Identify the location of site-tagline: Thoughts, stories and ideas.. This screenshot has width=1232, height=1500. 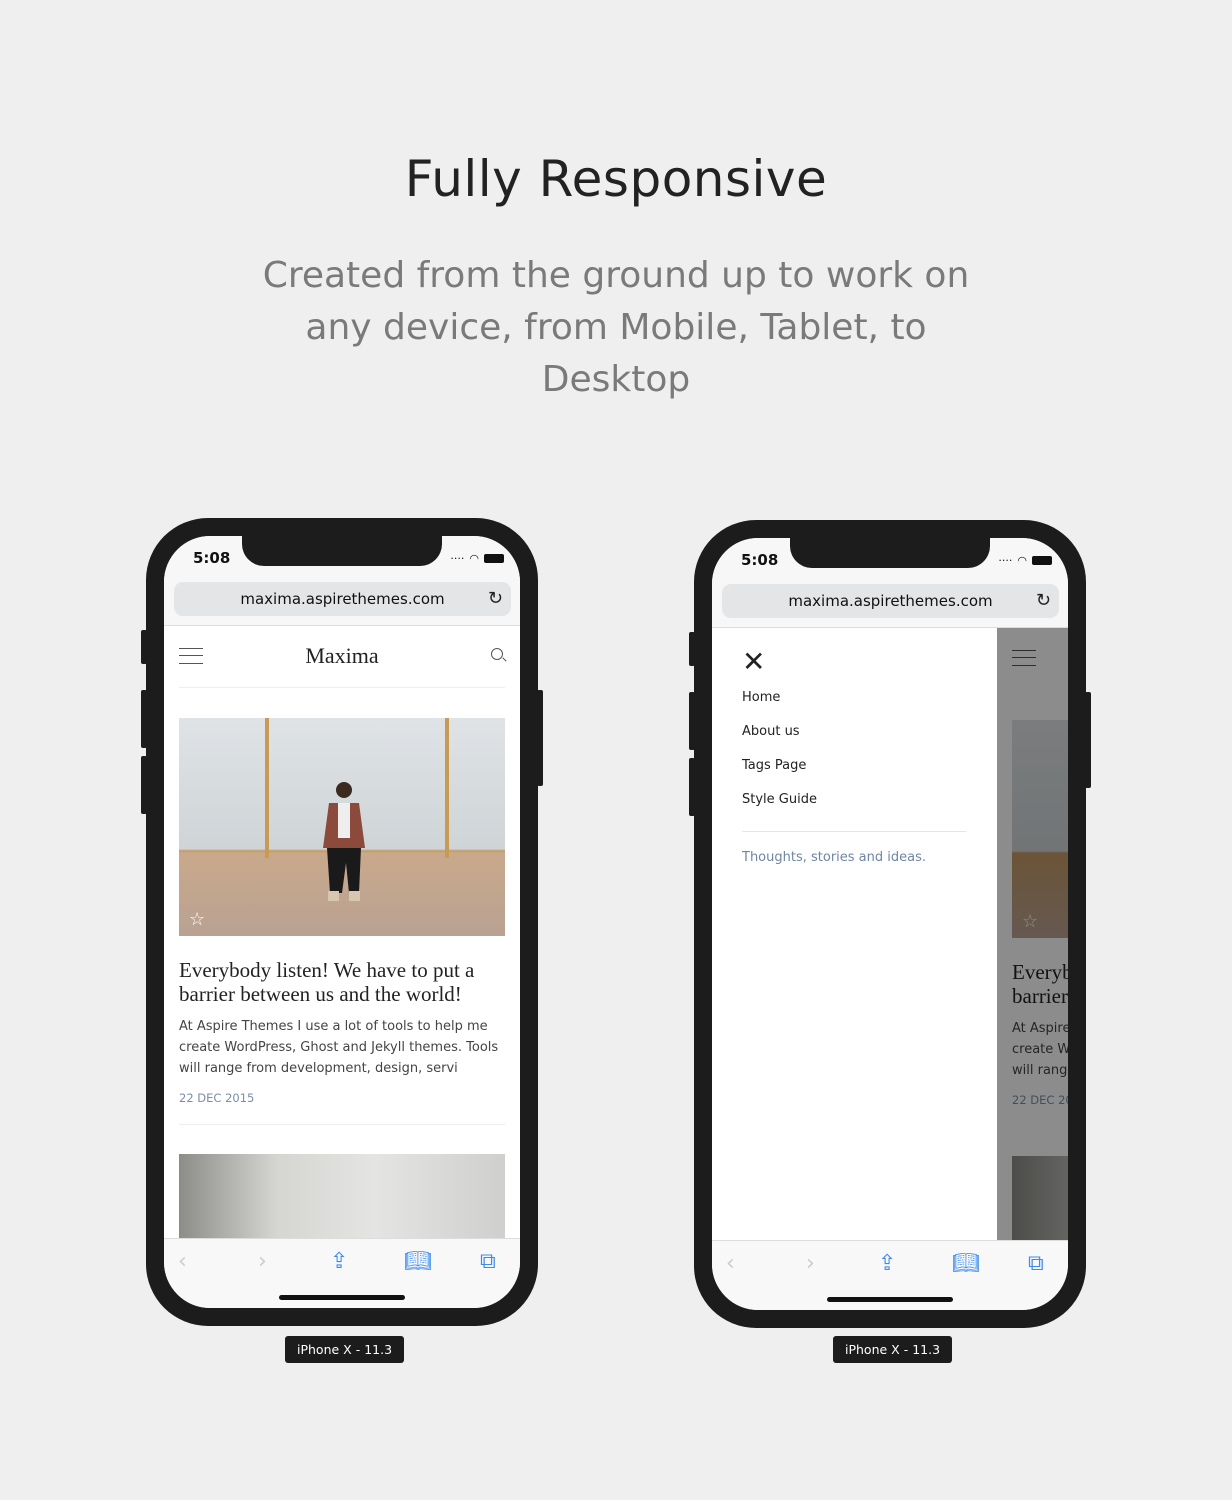
(834, 857).